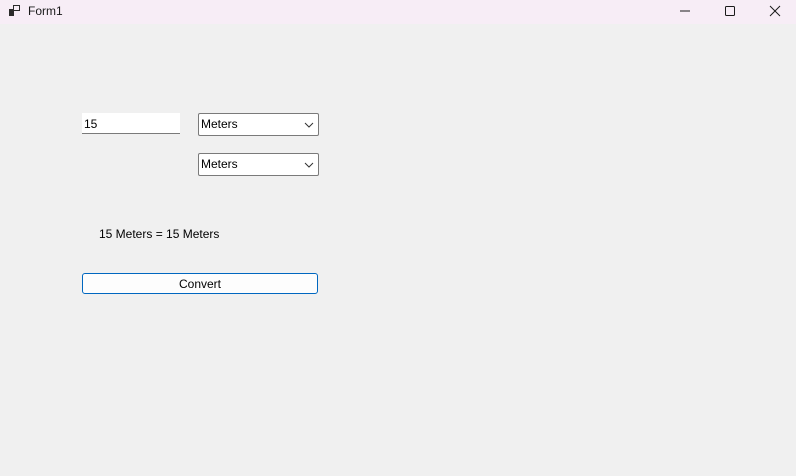  What do you see at coordinates (200, 283) in the screenshot?
I see `convert-button: Convert` at bounding box center [200, 283].